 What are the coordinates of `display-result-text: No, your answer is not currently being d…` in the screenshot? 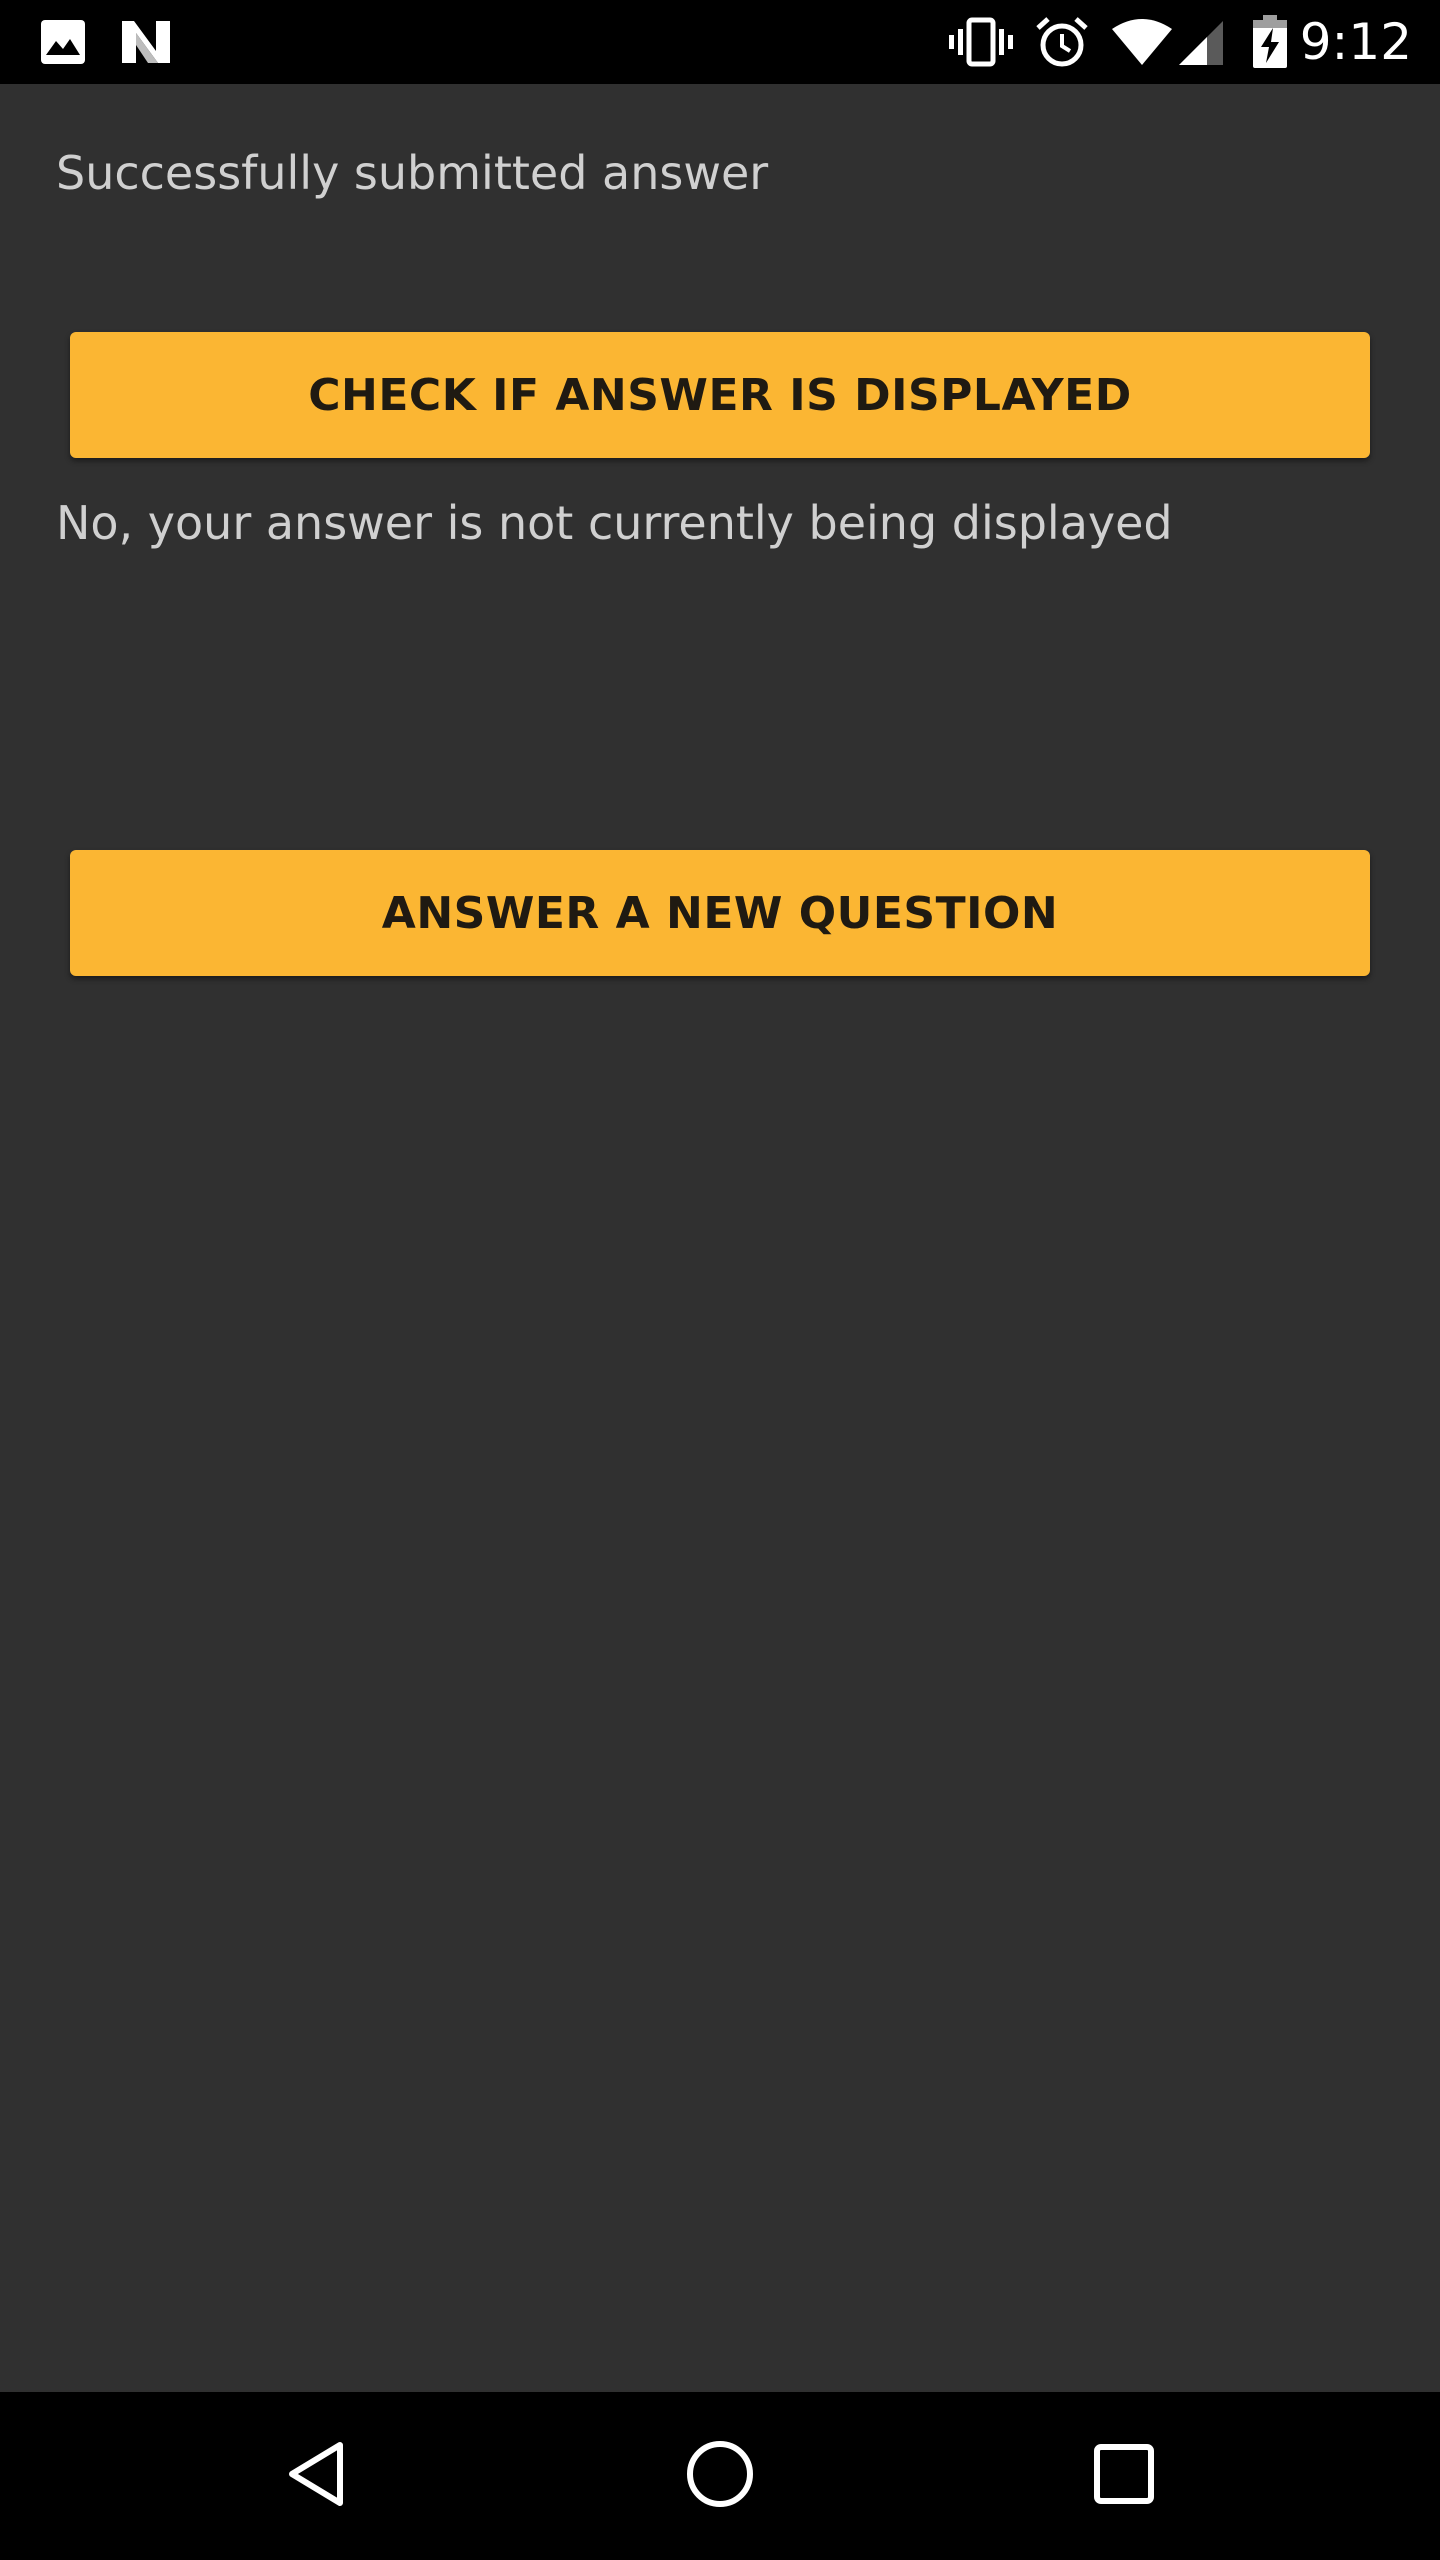 It's located at (614, 523).